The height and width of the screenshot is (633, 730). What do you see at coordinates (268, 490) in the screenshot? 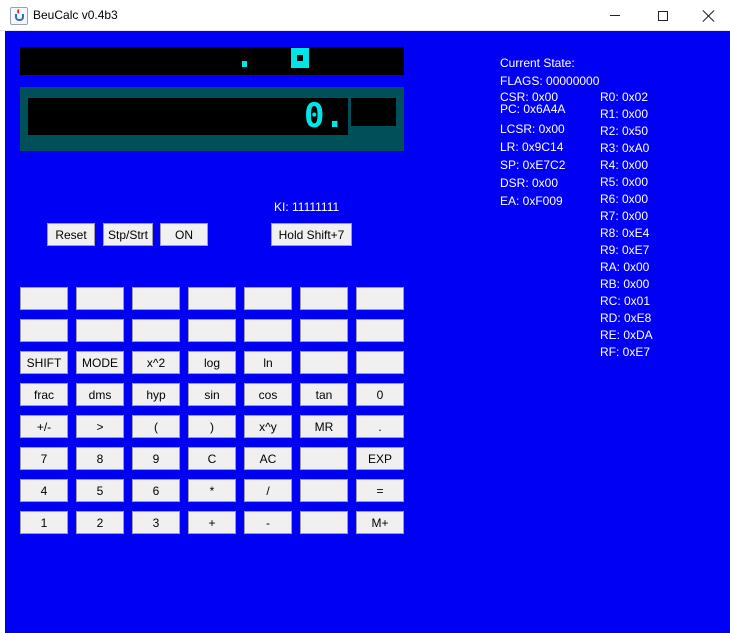
I see `key-7-5: /` at bounding box center [268, 490].